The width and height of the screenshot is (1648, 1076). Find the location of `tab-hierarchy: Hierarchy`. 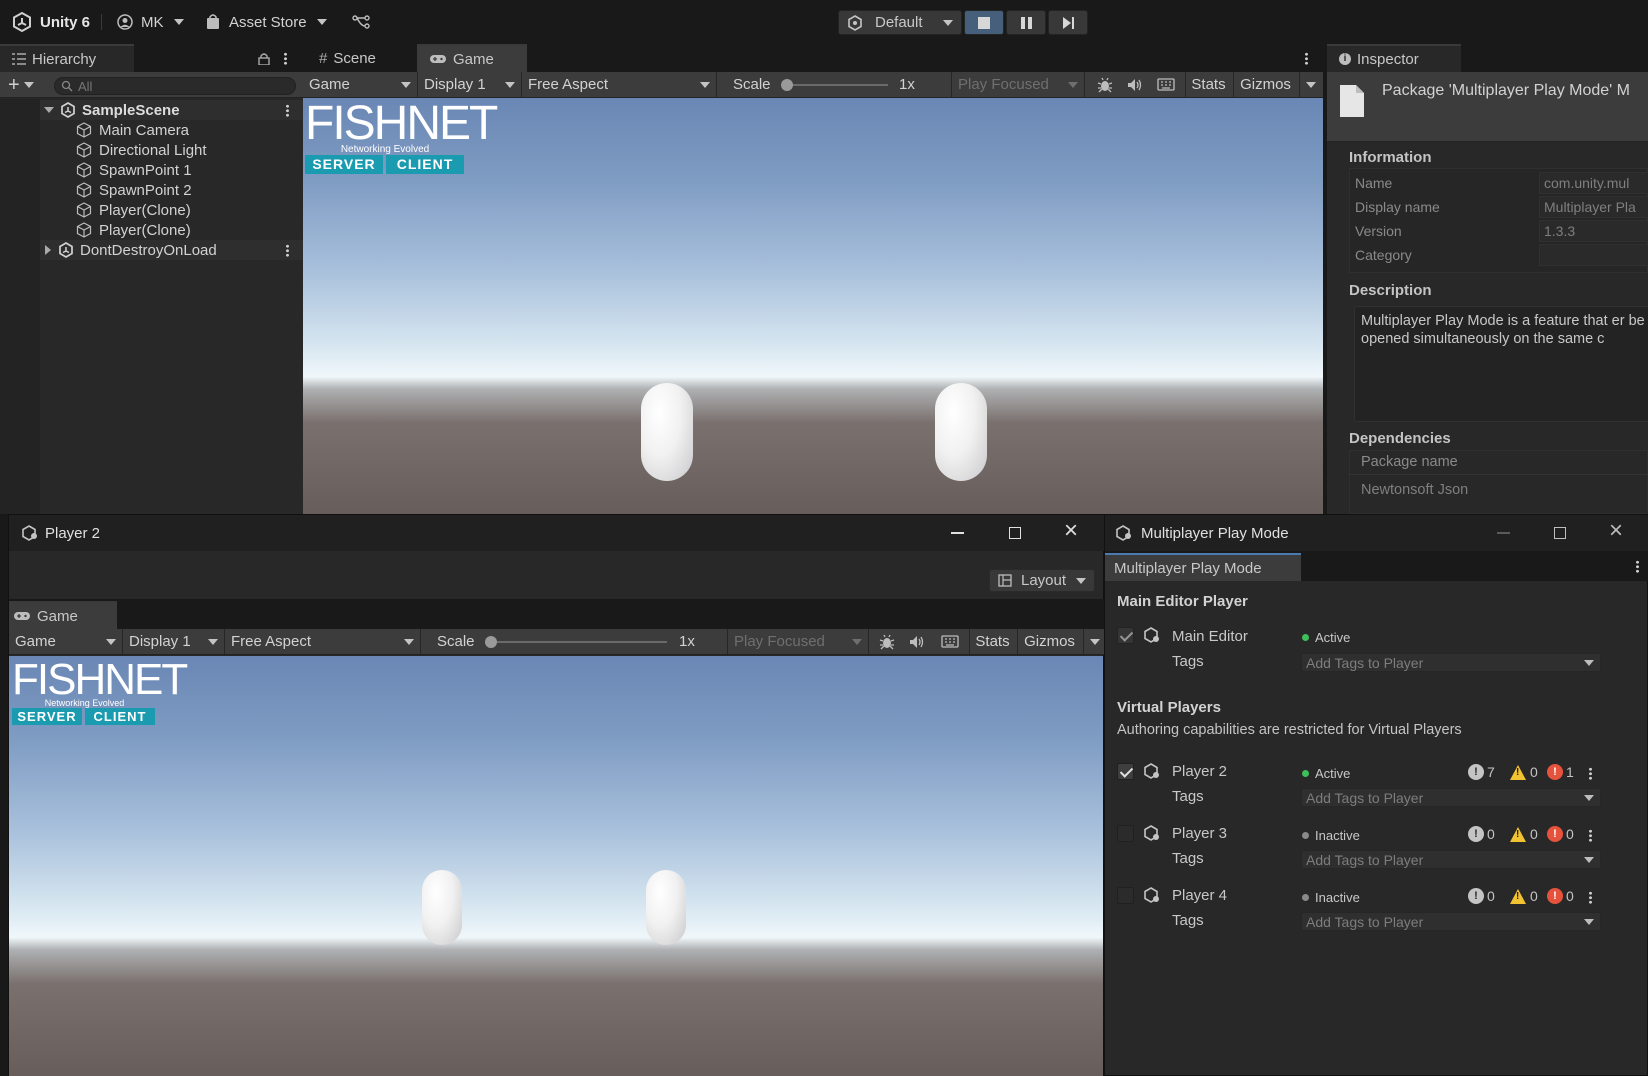

tab-hierarchy: Hierarchy is located at coordinates (67, 58).